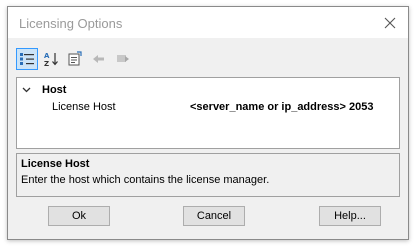 The height and width of the screenshot is (246, 419). Describe the element at coordinates (79, 216) in the screenshot. I see `ok-button: Ok` at that location.